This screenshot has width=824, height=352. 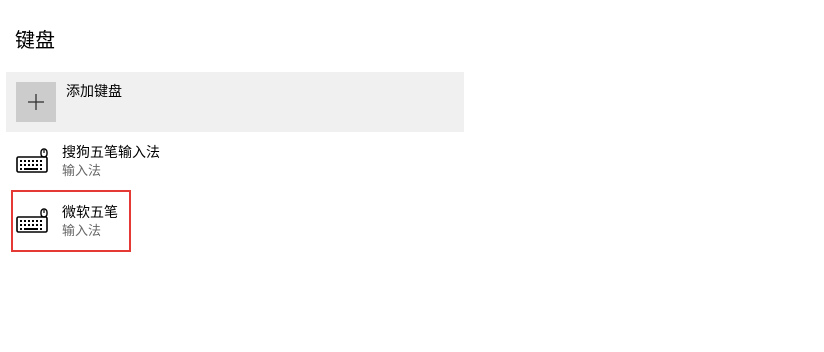 What do you see at coordinates (90, 213) in the screenshot?
I see `keyboard-name: 微软五笔` at bounding box center [90, 213].